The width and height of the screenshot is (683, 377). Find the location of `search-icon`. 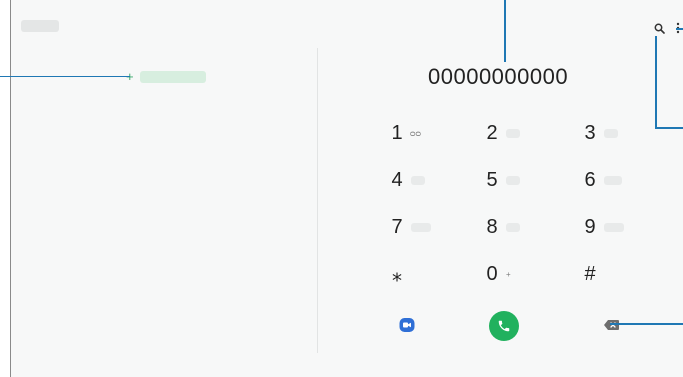

search-icon is located at coordinates (659, 28).